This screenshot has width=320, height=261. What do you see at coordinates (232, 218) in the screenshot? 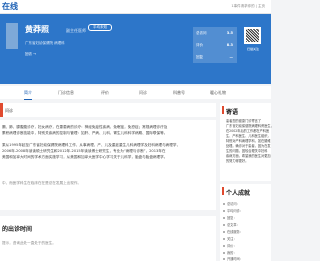
I see `field-label: 回复：` at bounding box center [232, 218].